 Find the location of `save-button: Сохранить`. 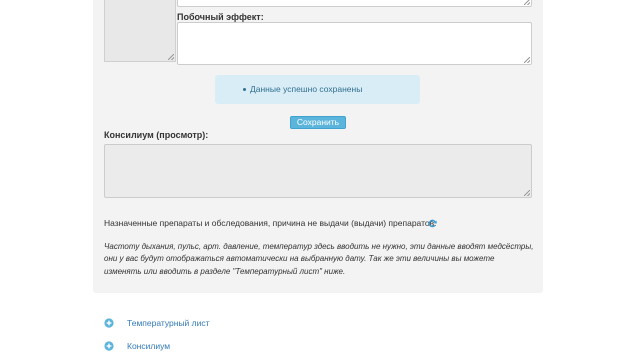

save-button: Сохранить is located at coordinates (318, 122).